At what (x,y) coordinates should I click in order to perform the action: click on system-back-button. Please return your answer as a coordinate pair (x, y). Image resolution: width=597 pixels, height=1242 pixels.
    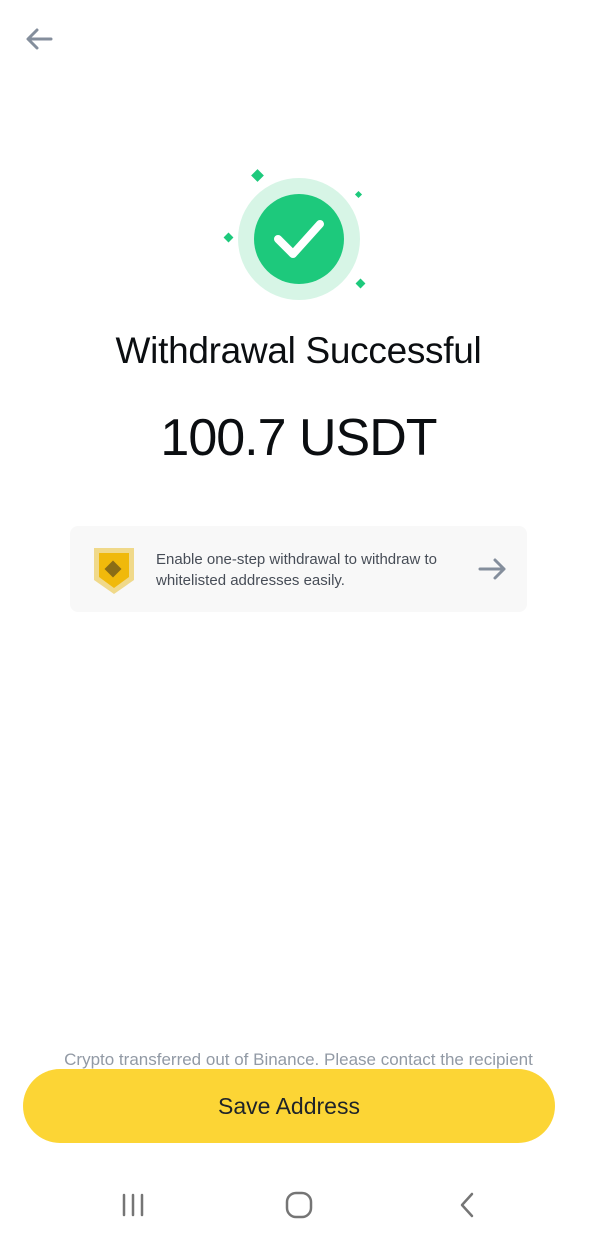
    Looking at the image, I should click on (467, 1205).